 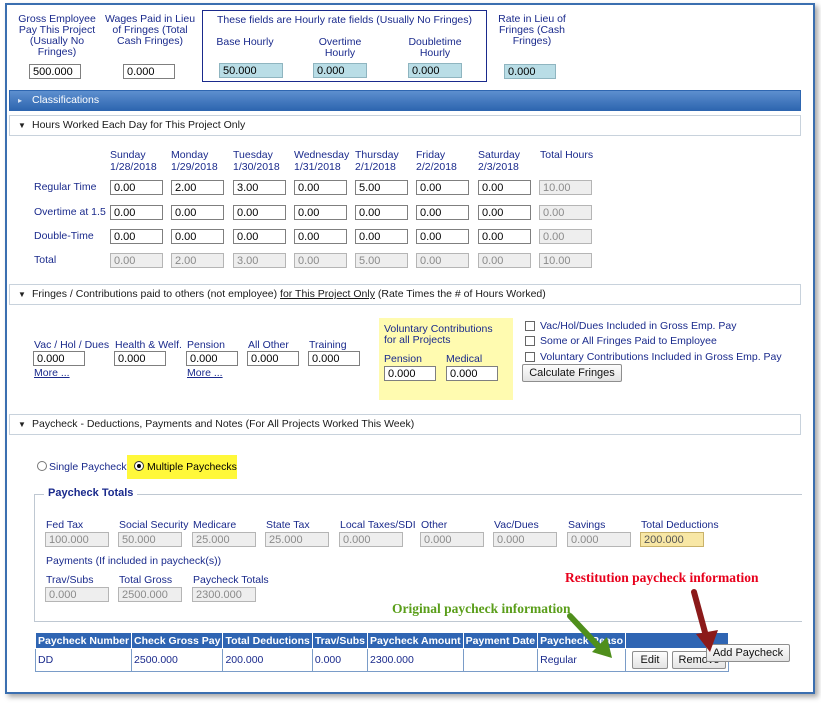 I want to click on deduction-label: Vac/Dues, so click(x=516, y=525).